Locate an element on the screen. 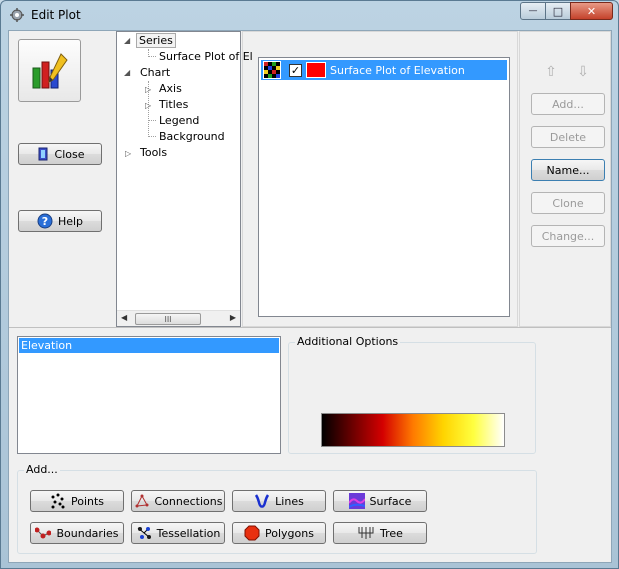 The height and width of the screenshot is (569, 619). close-icon: ✕ is located at coordinates (591, 11).